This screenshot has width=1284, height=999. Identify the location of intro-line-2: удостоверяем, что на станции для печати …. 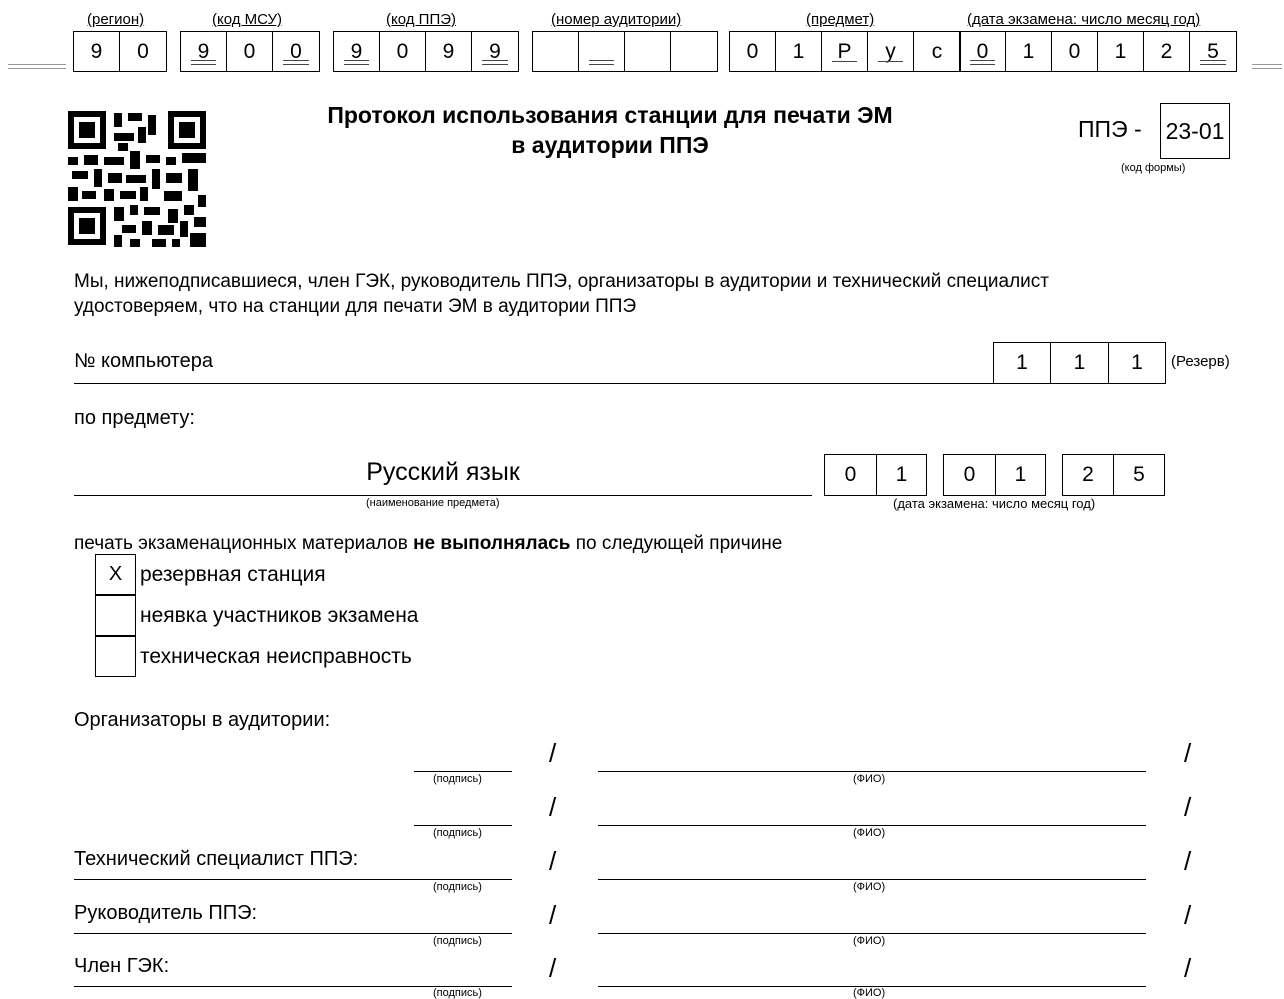
(355, 306).